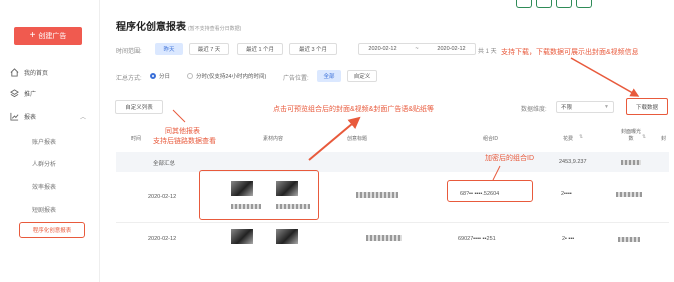  Describe the element at coordinates (14, 116) in the screenshot. I see `chart-icon` at that location.